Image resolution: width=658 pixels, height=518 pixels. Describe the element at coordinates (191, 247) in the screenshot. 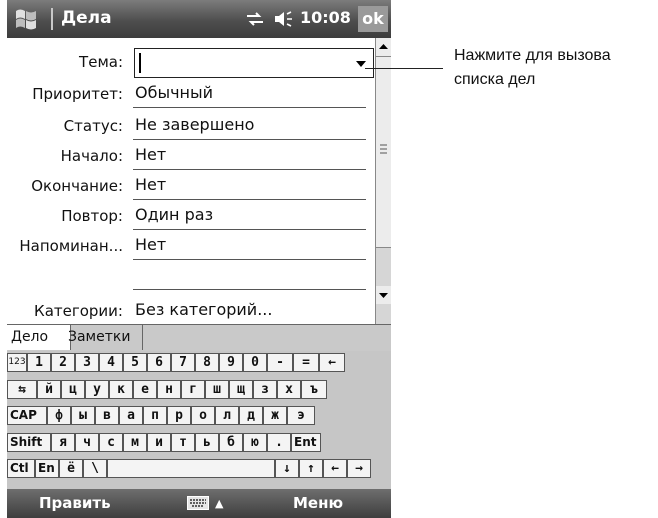

I see `field-reminder: Напоминан... Нет` at that location.